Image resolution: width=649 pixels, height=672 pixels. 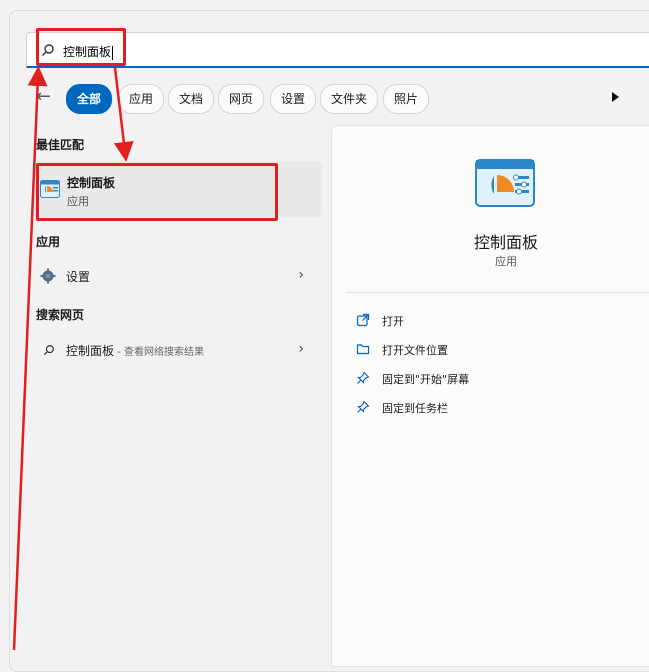 I want to click on arrow-search-to-best-match, so click(x=123, y=114).